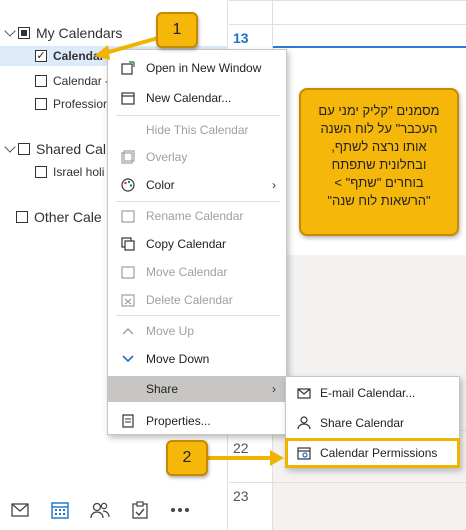  What do you see at coordinates (130, 46) in the screenshot?
I see `arrow-to-calendar` at bounding box center [130, 46].